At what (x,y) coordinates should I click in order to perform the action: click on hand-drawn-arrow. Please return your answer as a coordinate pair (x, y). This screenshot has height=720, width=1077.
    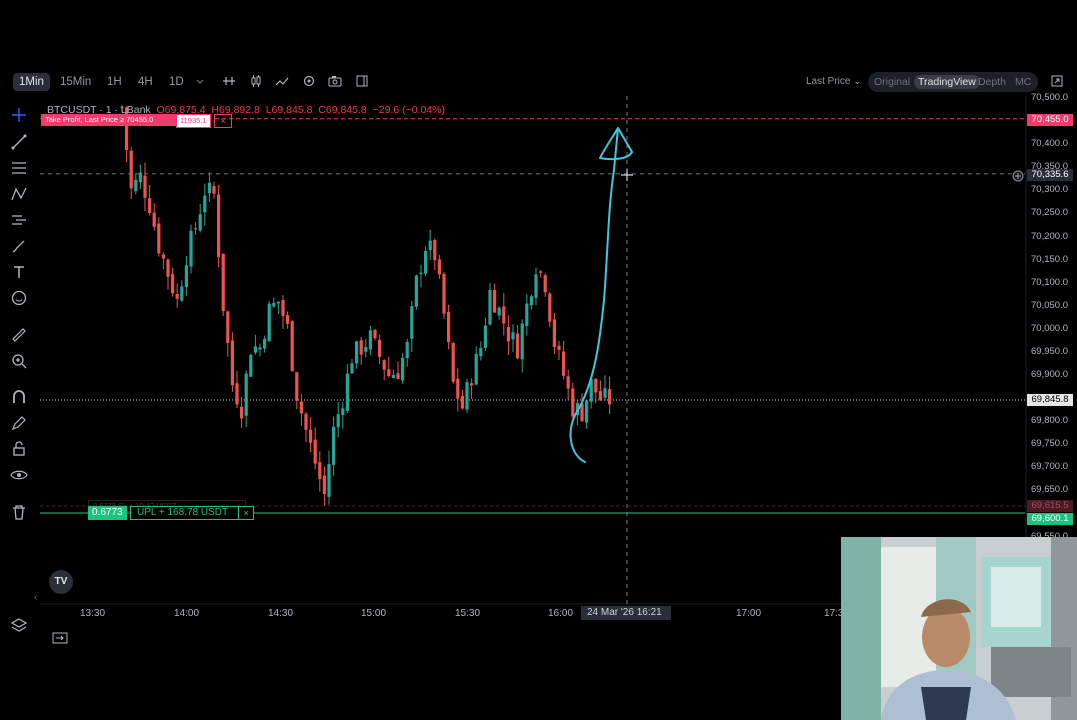
    Looking at the image, I should click on (601, 295).